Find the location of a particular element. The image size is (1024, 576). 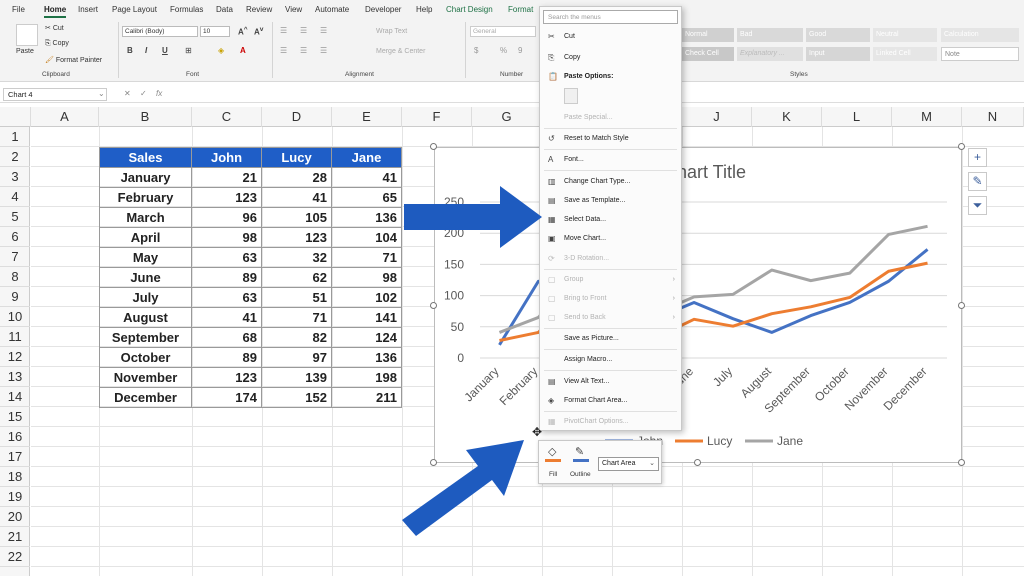

value-cell: 174 is located at coordinates (226, 397).